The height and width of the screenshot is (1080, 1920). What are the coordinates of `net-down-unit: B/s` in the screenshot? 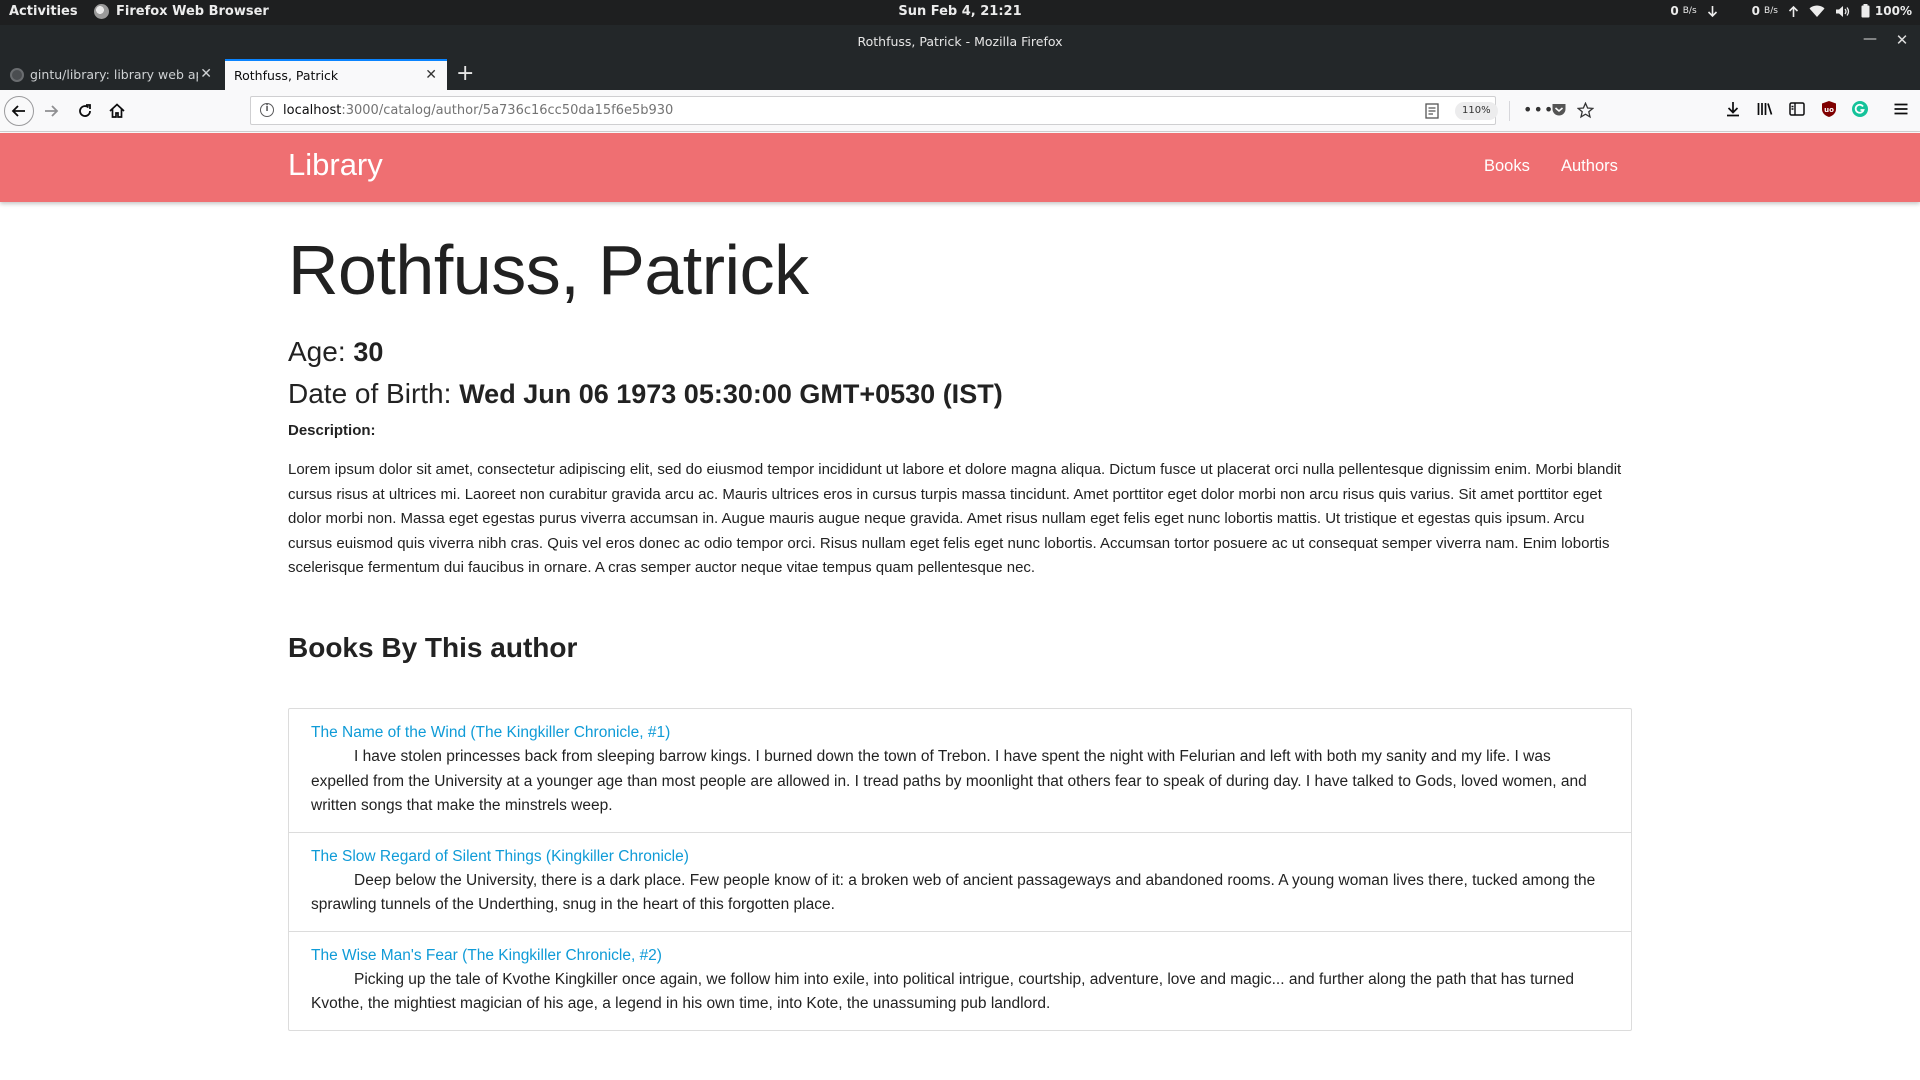 It's located at (1689, 11).